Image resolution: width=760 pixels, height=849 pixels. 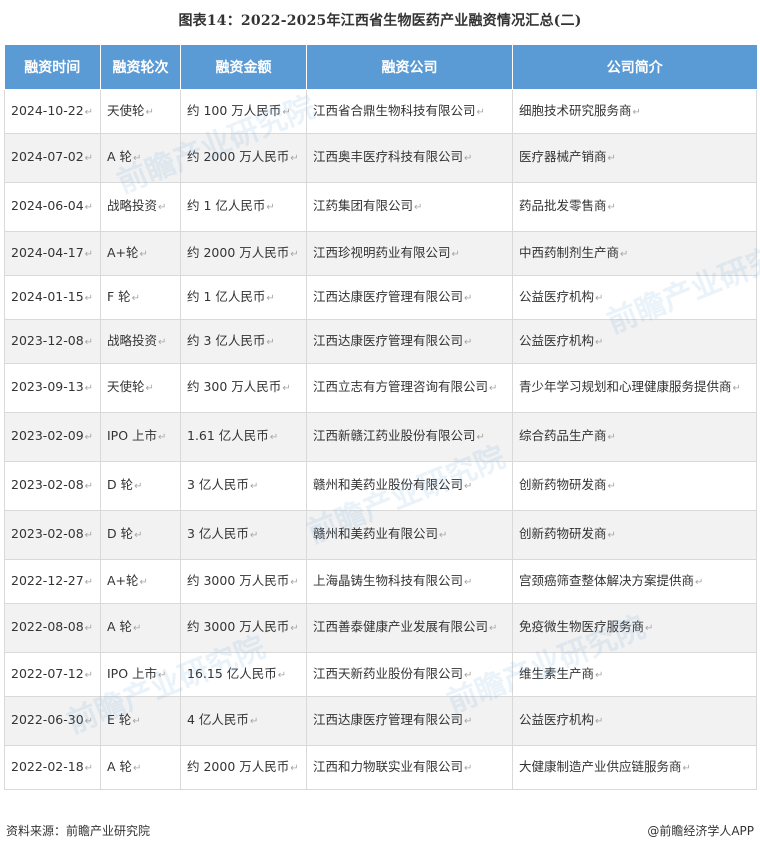 What do you see at coordinates (569, 252) in the screenshot?
I see `cell-text: 中西药制剂生产商` at bounding box center [569, 252].